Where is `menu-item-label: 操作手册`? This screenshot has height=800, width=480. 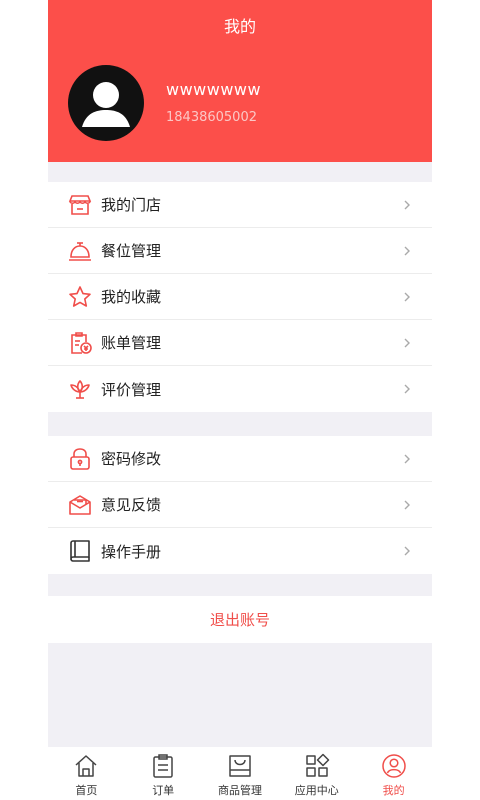 menu-item-label: 操作手册 is located at coordinates (131, 551).